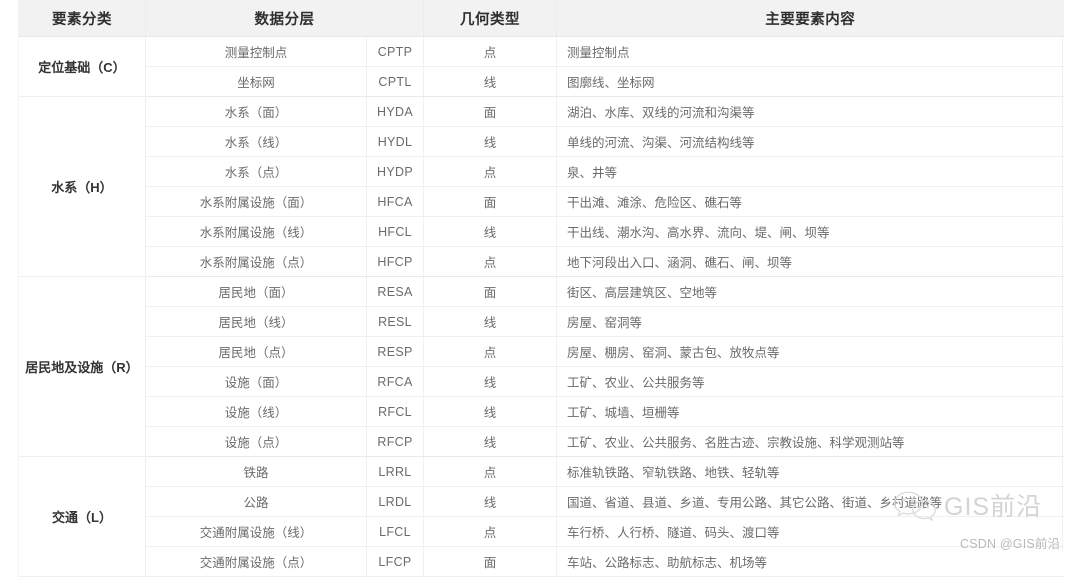 The height and width of the screenshot is (577, 1080). Describe the element at coordinates (256, 381) in the screenshot. I see `data-layer-cell: 设施（面）` at that location.